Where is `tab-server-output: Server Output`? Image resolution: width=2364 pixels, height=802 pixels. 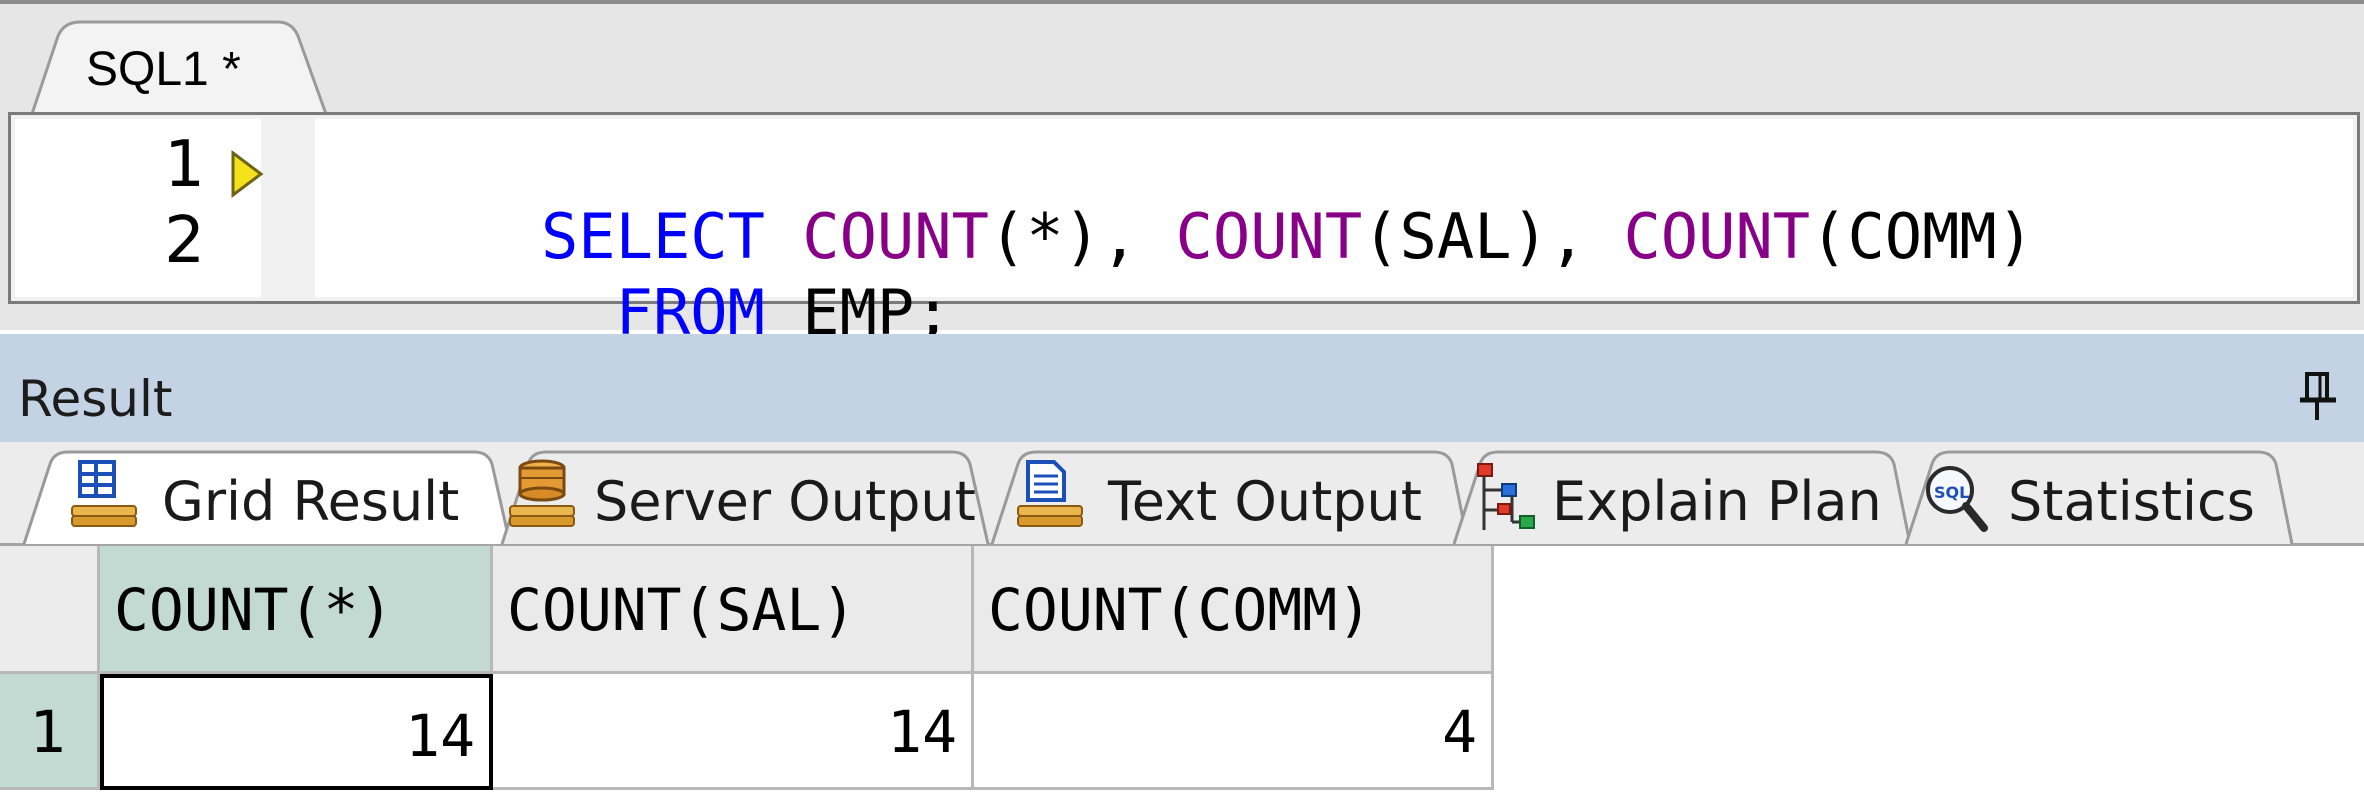
tab-server-output: Server Output is located at coordinates (745, 496).